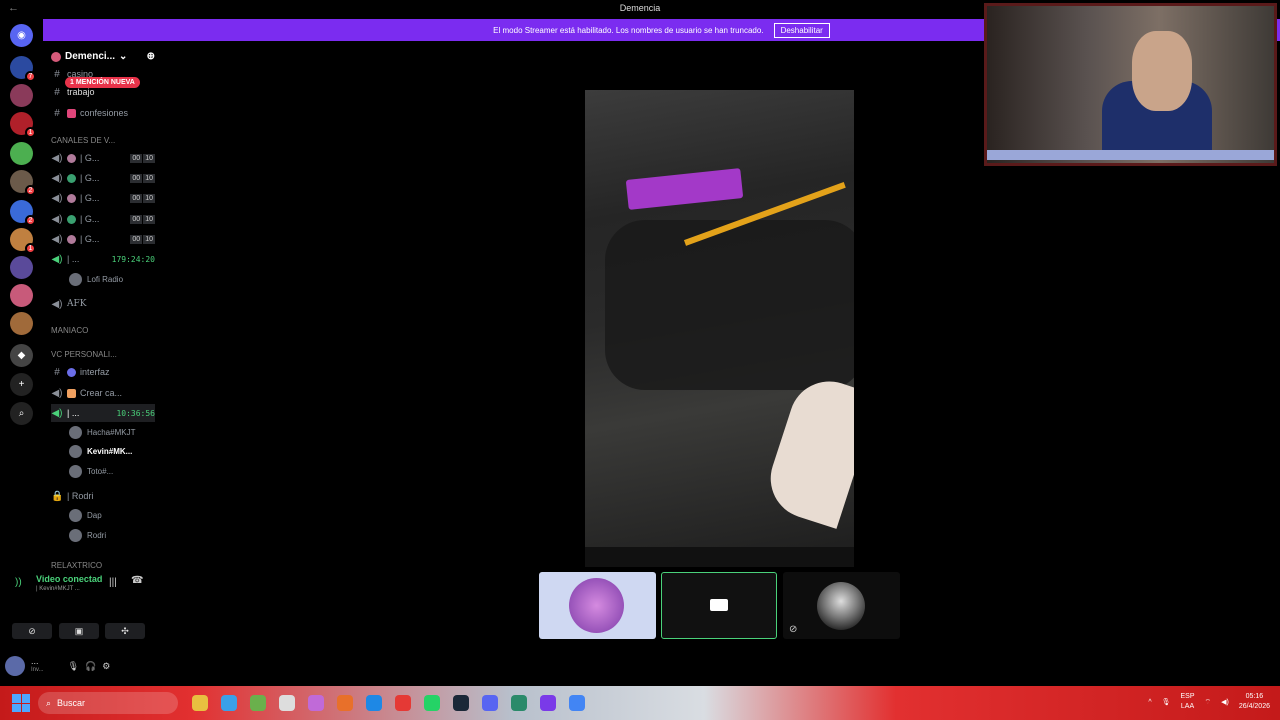  I want to click on channel-rodri: 🔒 | Rodri, so click(103, 496).